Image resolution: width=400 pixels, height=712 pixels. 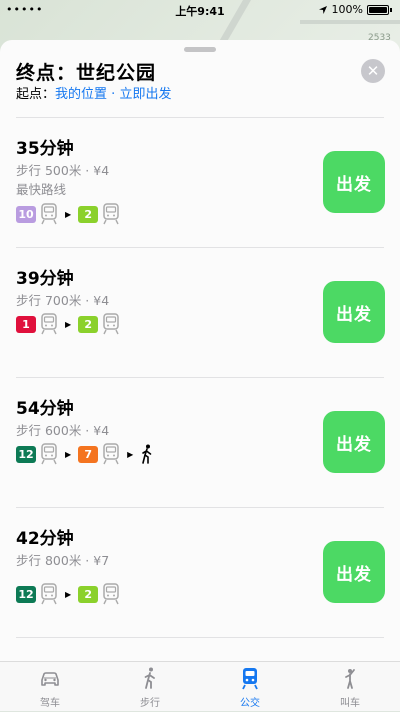 I want to click on close-button: ✕, so click(x=373, y=71).